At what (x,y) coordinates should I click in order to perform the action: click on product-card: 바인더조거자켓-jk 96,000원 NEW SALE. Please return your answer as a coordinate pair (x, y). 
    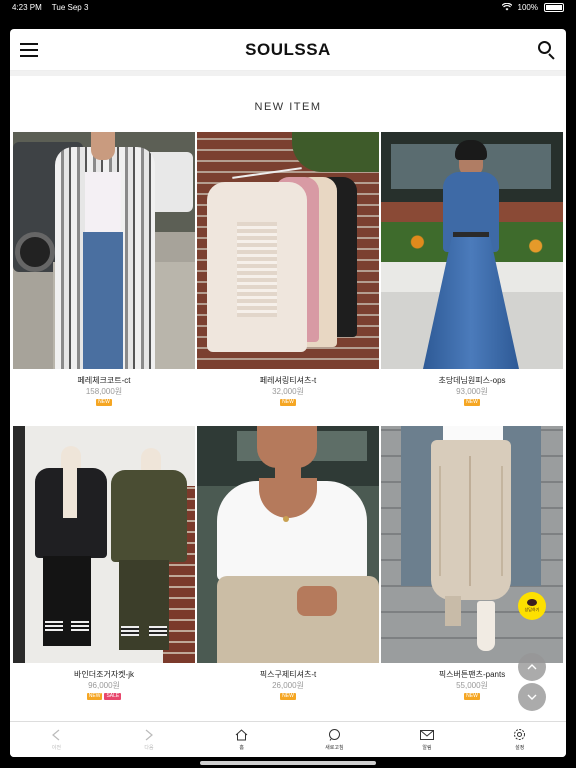
    Looking at the image, I should click on (104, 570).